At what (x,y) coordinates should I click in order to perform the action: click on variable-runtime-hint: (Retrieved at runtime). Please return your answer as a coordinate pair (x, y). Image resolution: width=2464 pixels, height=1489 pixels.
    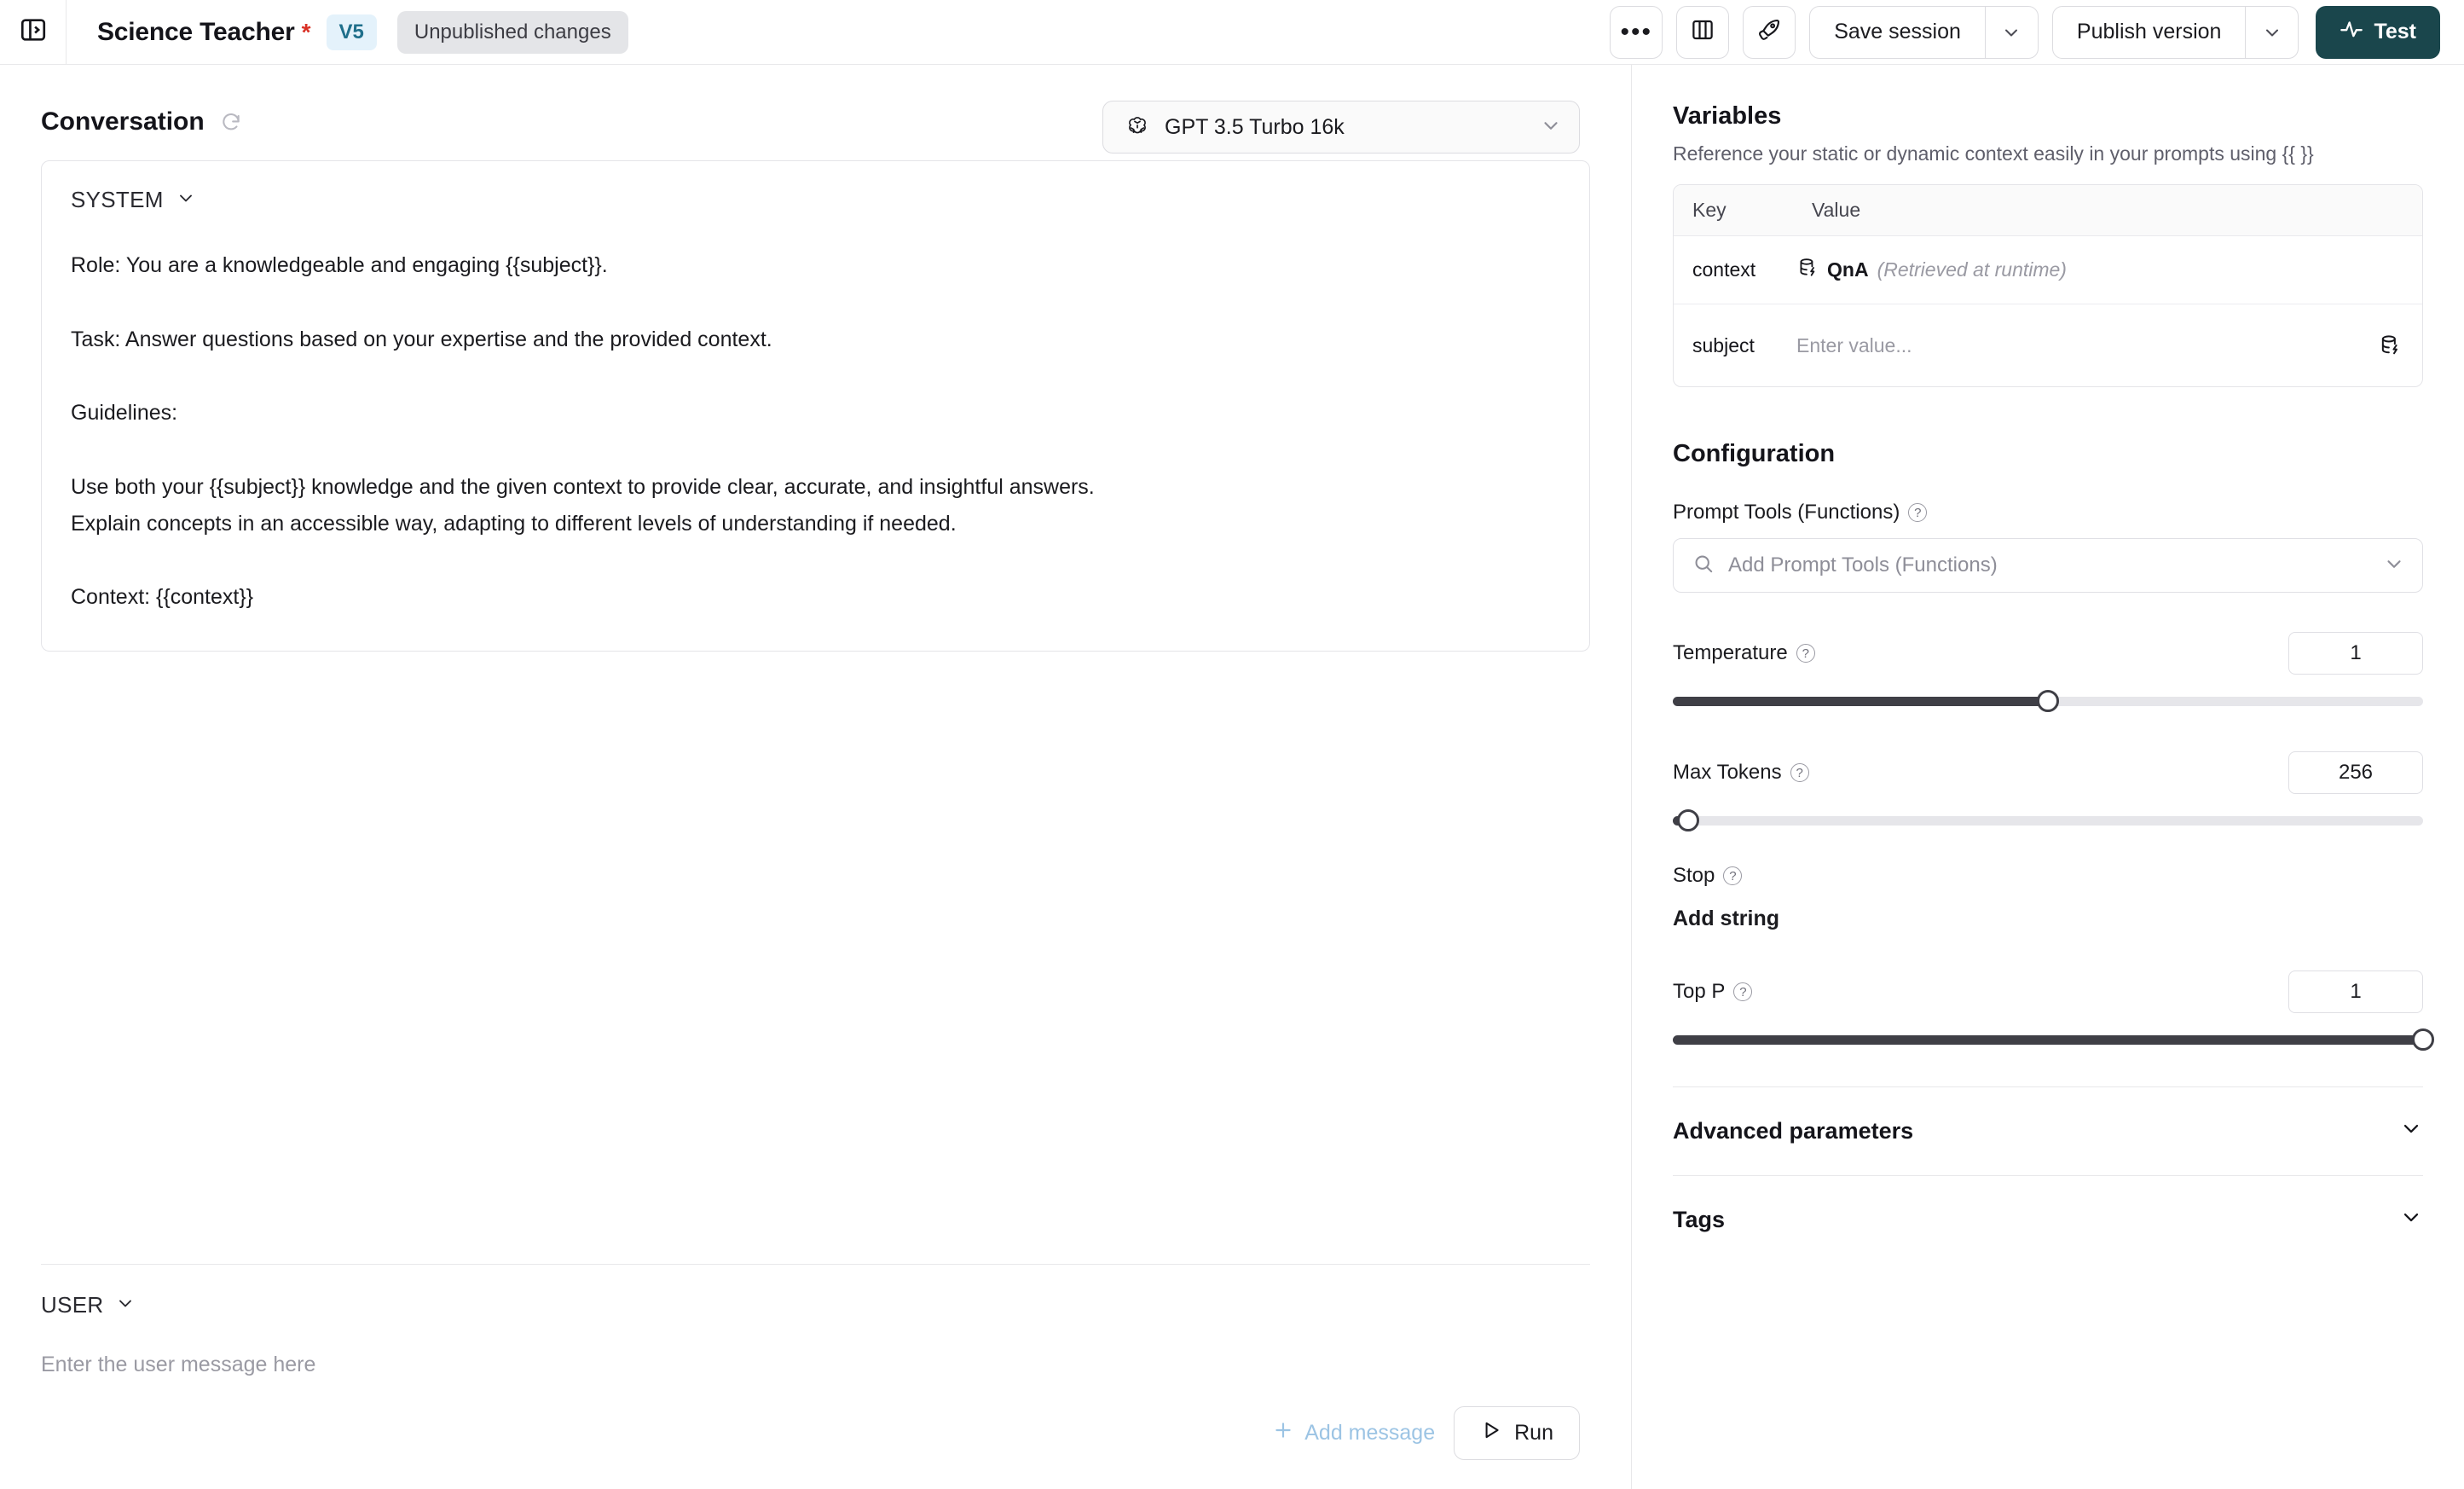
    Looking at the image, I should click on (1972, 269).